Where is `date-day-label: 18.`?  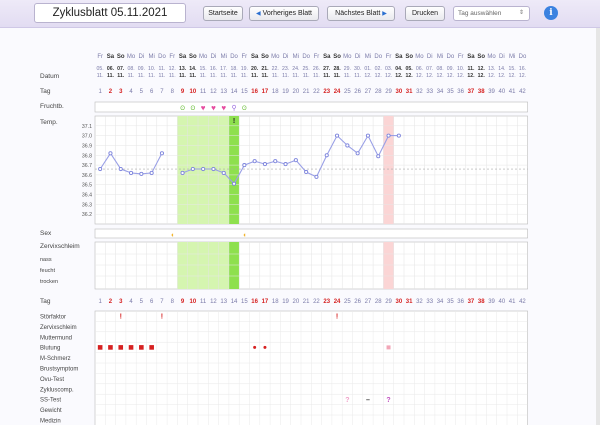
date-day-label: 18. is located at coordinates (233, 69).